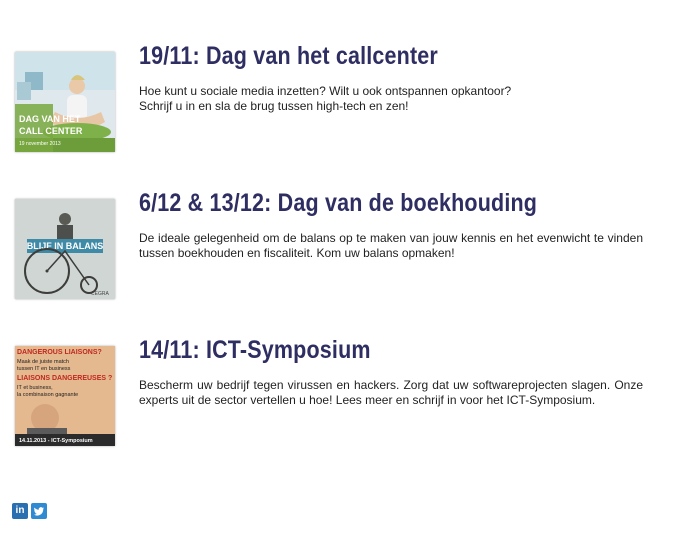  What do you see at coordinates (50, 119) in the screenshot?
I see `thumb-text: DAG VAN HET` at bounding box center [50, 119].